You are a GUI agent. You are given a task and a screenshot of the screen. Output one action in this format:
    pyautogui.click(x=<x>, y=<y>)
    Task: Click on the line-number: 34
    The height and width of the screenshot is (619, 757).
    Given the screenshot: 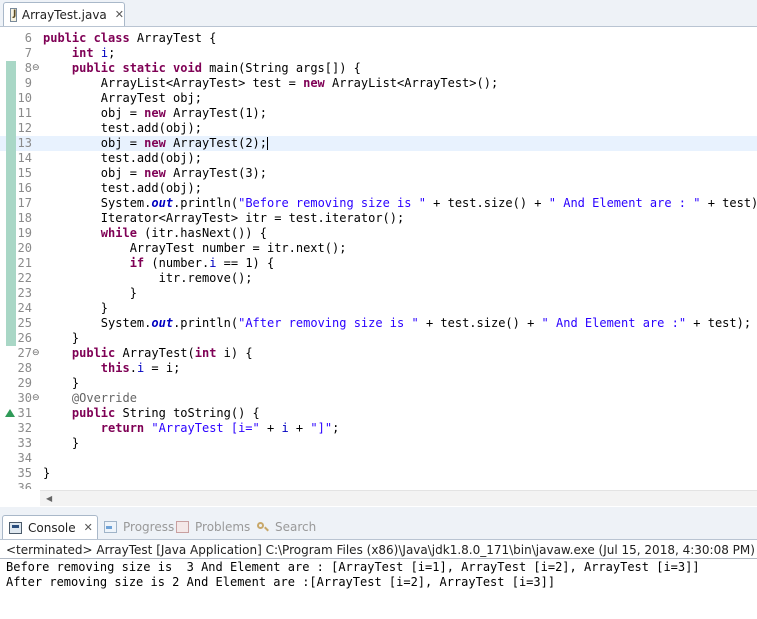 What is the action you would take?
    pyautogui.click(x=24, y=458)
    